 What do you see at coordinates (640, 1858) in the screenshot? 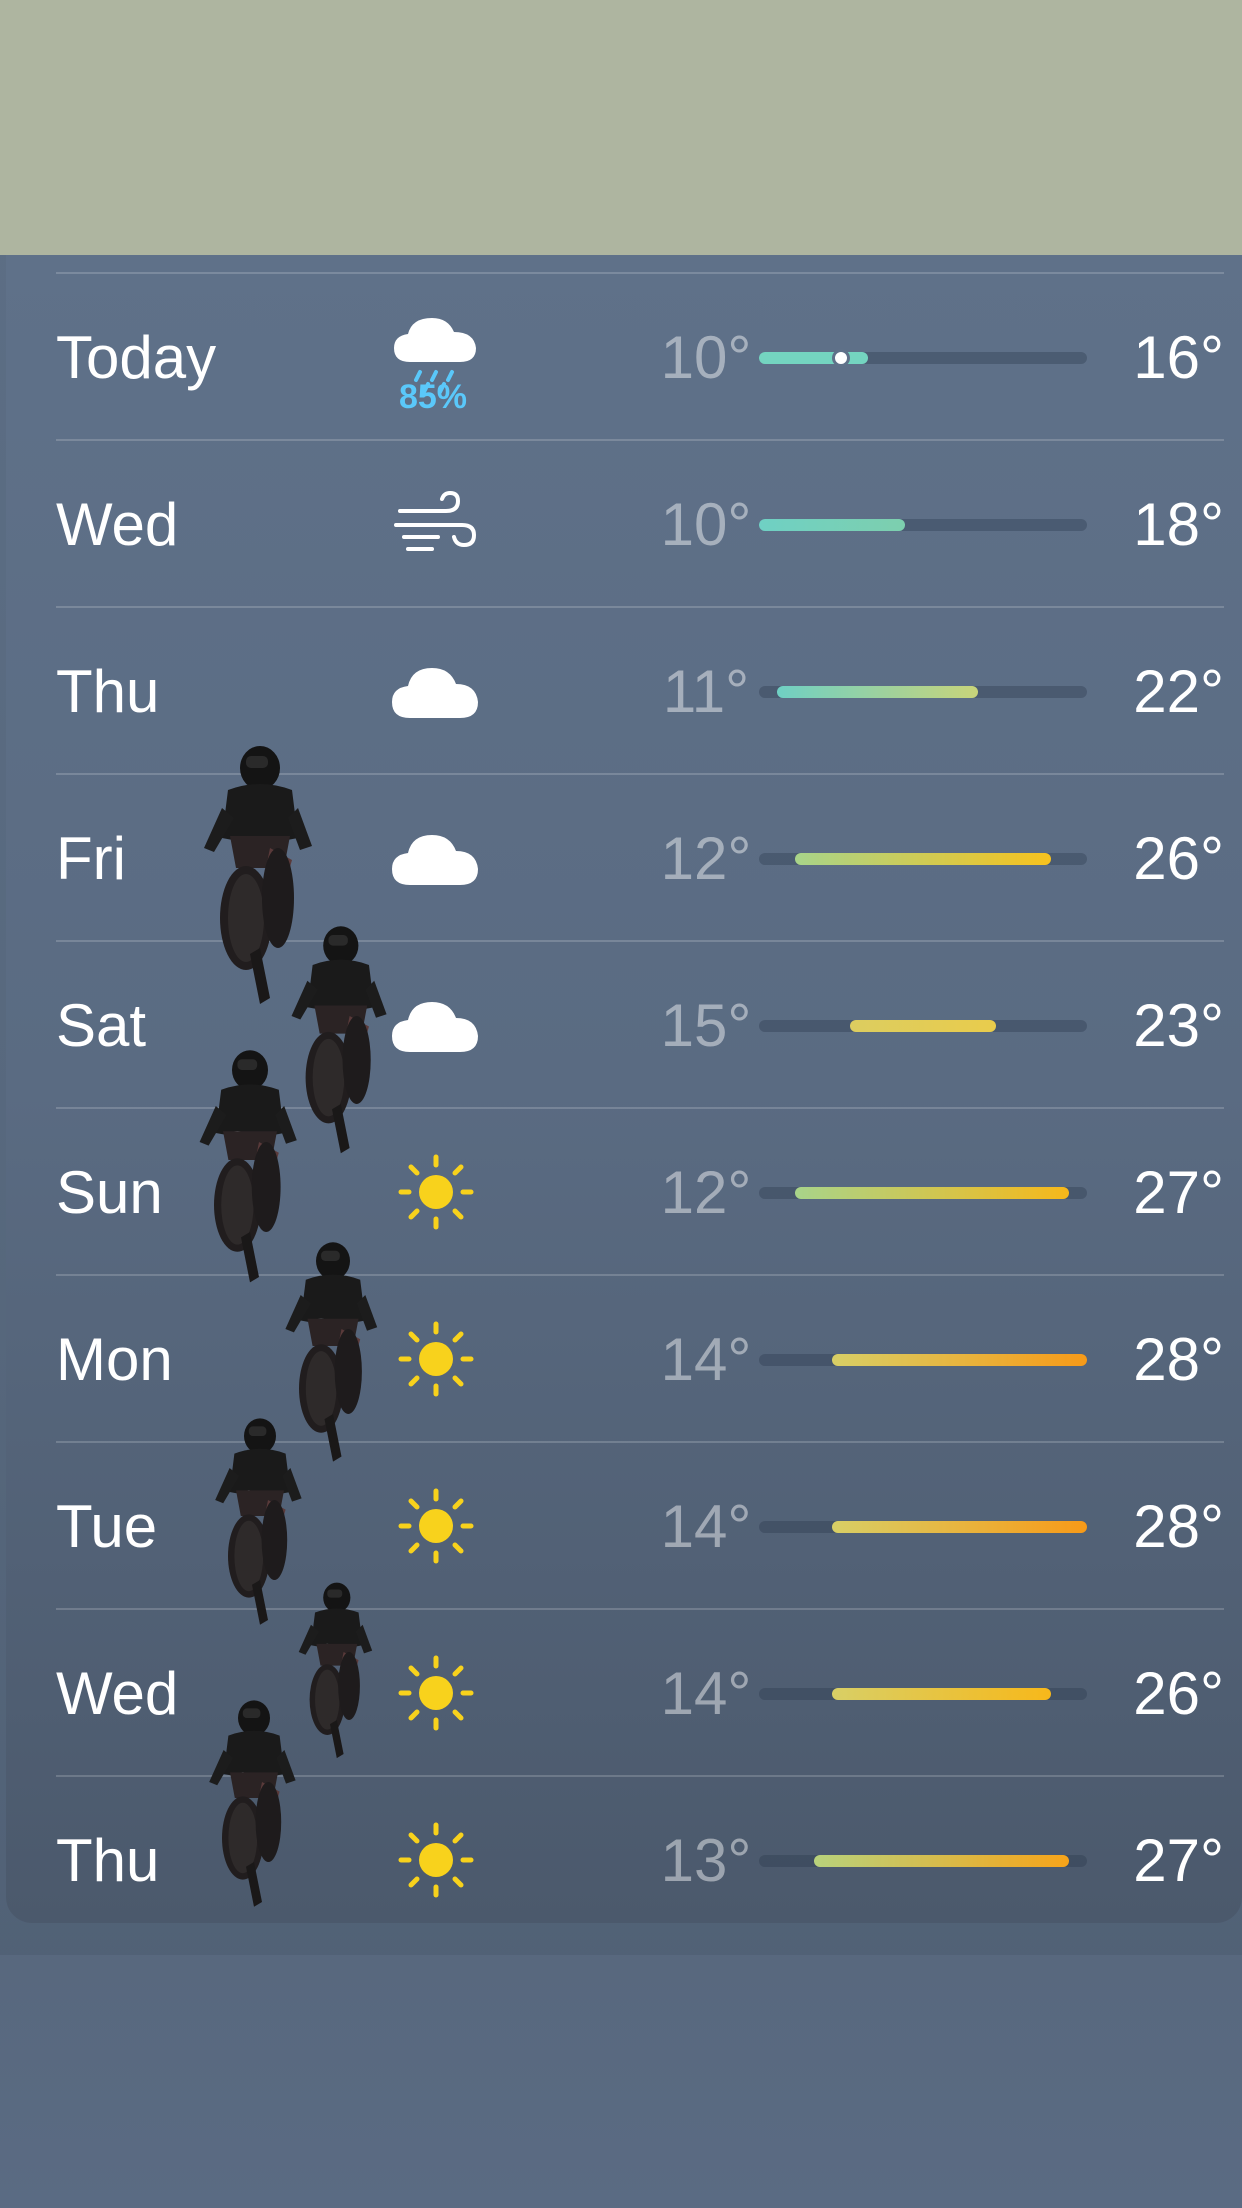
I see `forecast-row: Thu 13° 27°` at bounding box center [640, 1858].